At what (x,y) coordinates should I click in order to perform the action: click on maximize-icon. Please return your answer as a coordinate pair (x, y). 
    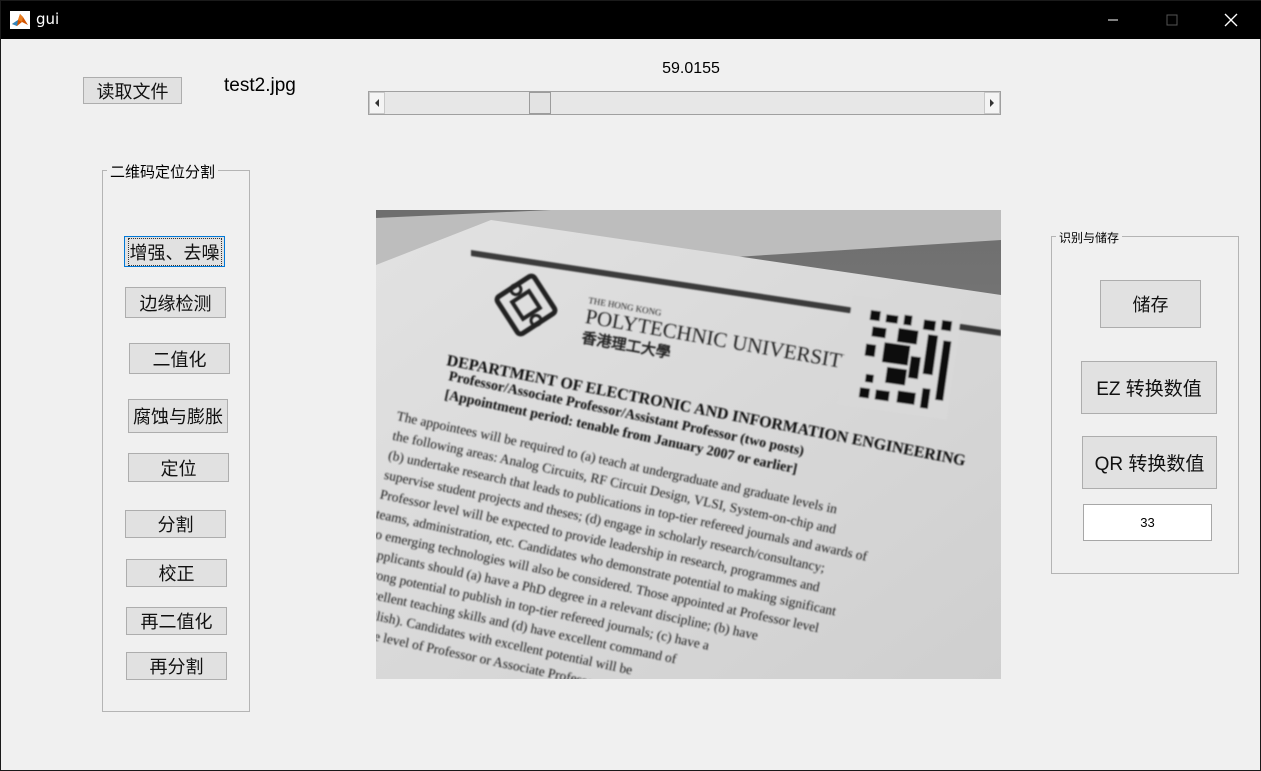
    Looking at the image, I should click on (1172, 20).